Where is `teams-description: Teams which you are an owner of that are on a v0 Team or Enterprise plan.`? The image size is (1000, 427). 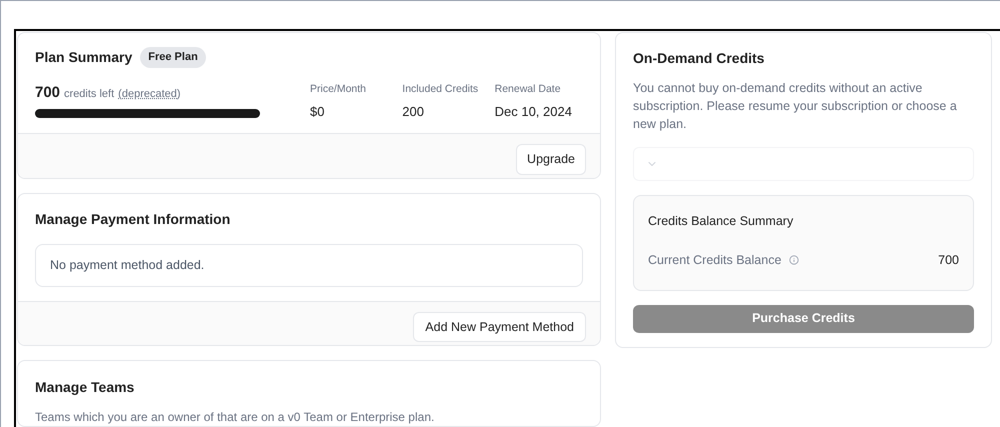 teams-description: Teams which you are an owner of that are on a v0 Team or Enterprise plan. is located at coordinates (235, 417).